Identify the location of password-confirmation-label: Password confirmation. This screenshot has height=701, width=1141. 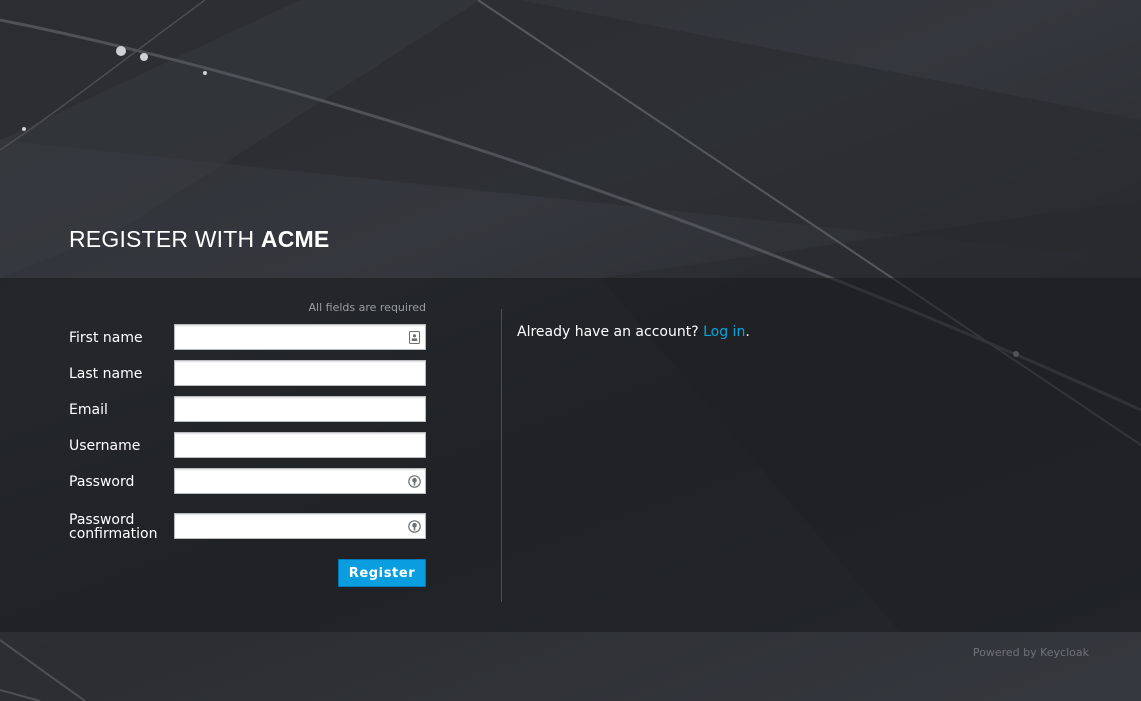
(113, 527).